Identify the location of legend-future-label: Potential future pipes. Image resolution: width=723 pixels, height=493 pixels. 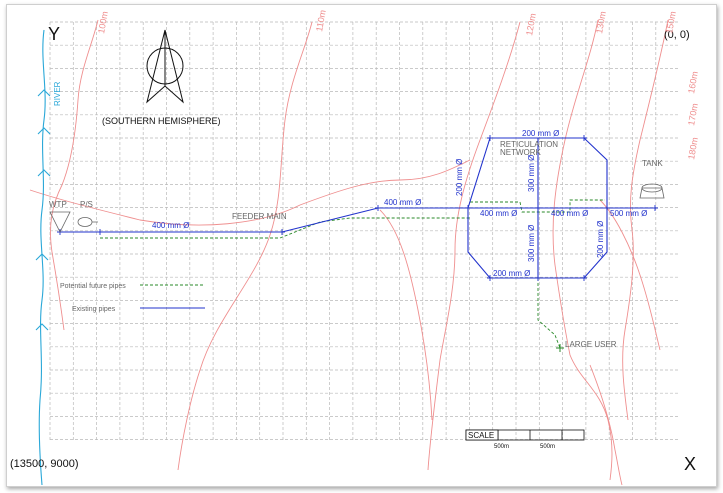
(93, 286).